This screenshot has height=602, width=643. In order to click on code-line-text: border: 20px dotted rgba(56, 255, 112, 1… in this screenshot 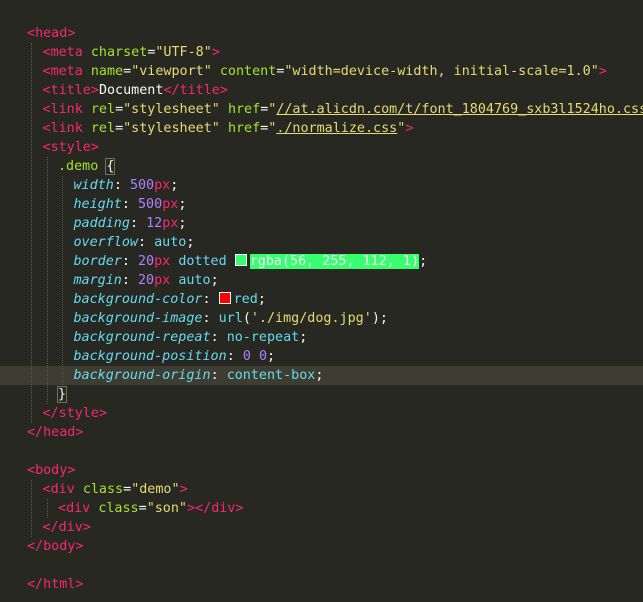, I will do `click(250, 261)`.